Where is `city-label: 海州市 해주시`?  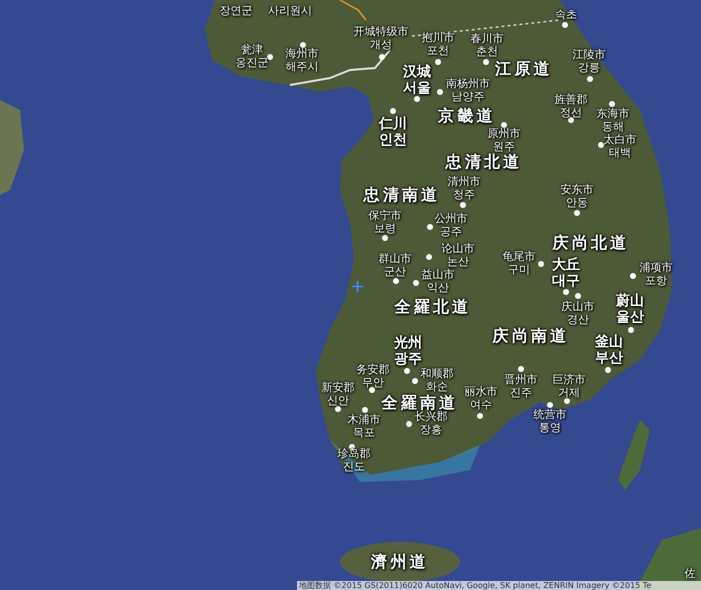 city-label: 海州市 해주시 is located at coordinates (302, 61).